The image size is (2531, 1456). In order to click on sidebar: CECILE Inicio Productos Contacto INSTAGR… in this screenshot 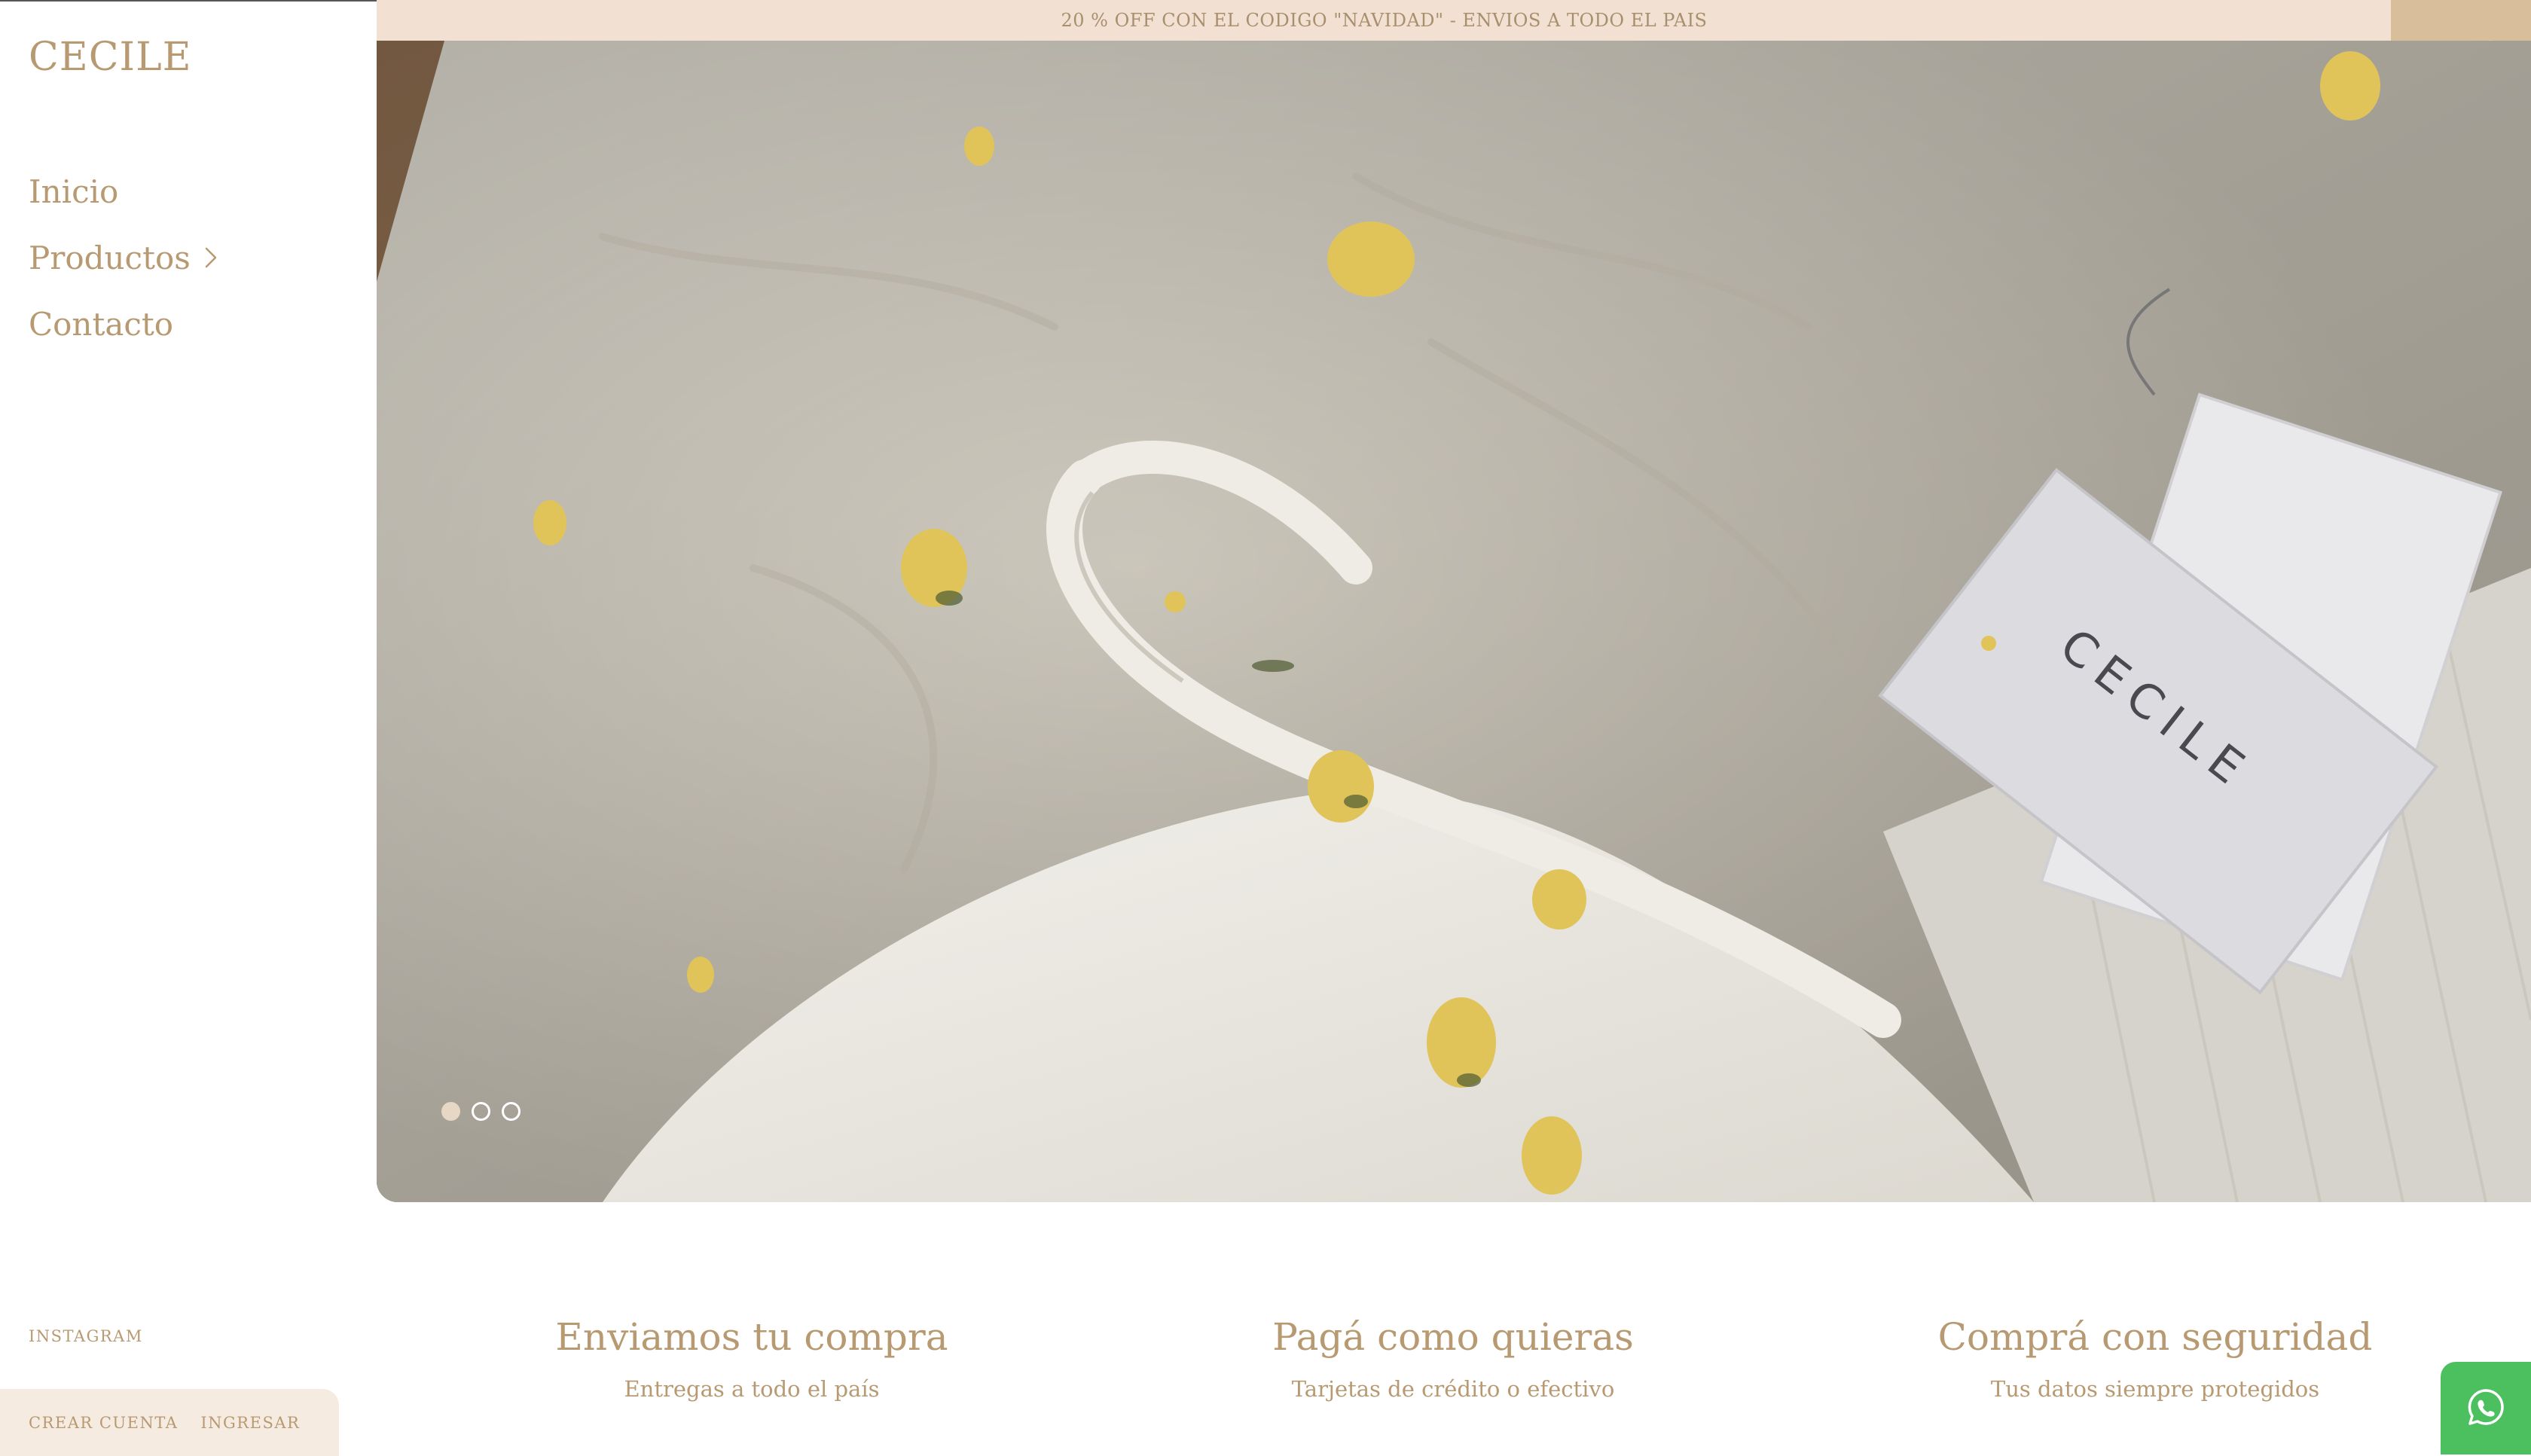, I will do `click(188, 728)`.